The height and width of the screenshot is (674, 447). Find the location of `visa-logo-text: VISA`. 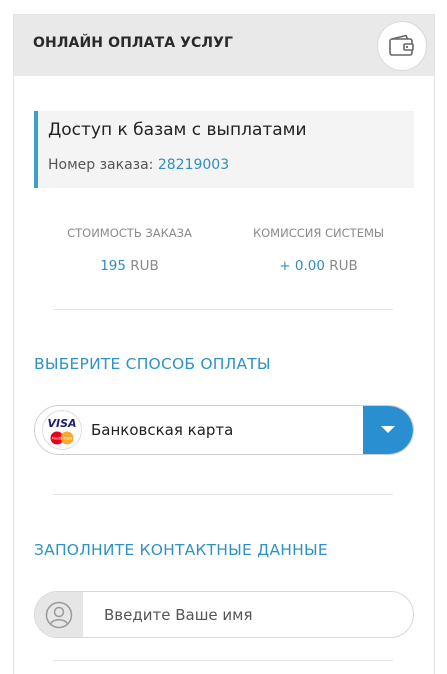

visa-logo-text: VISA is located at coordinates (61, 423).